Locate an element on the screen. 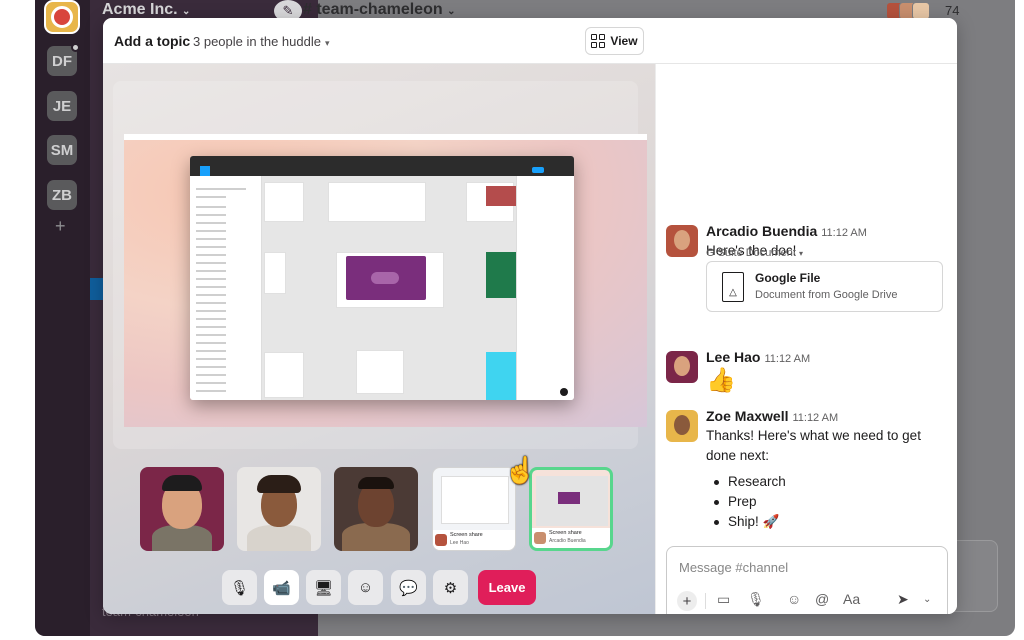 This screenshot has width=1024, height=640. settings-icon: ⚙ is located at coordinates (450, 588).